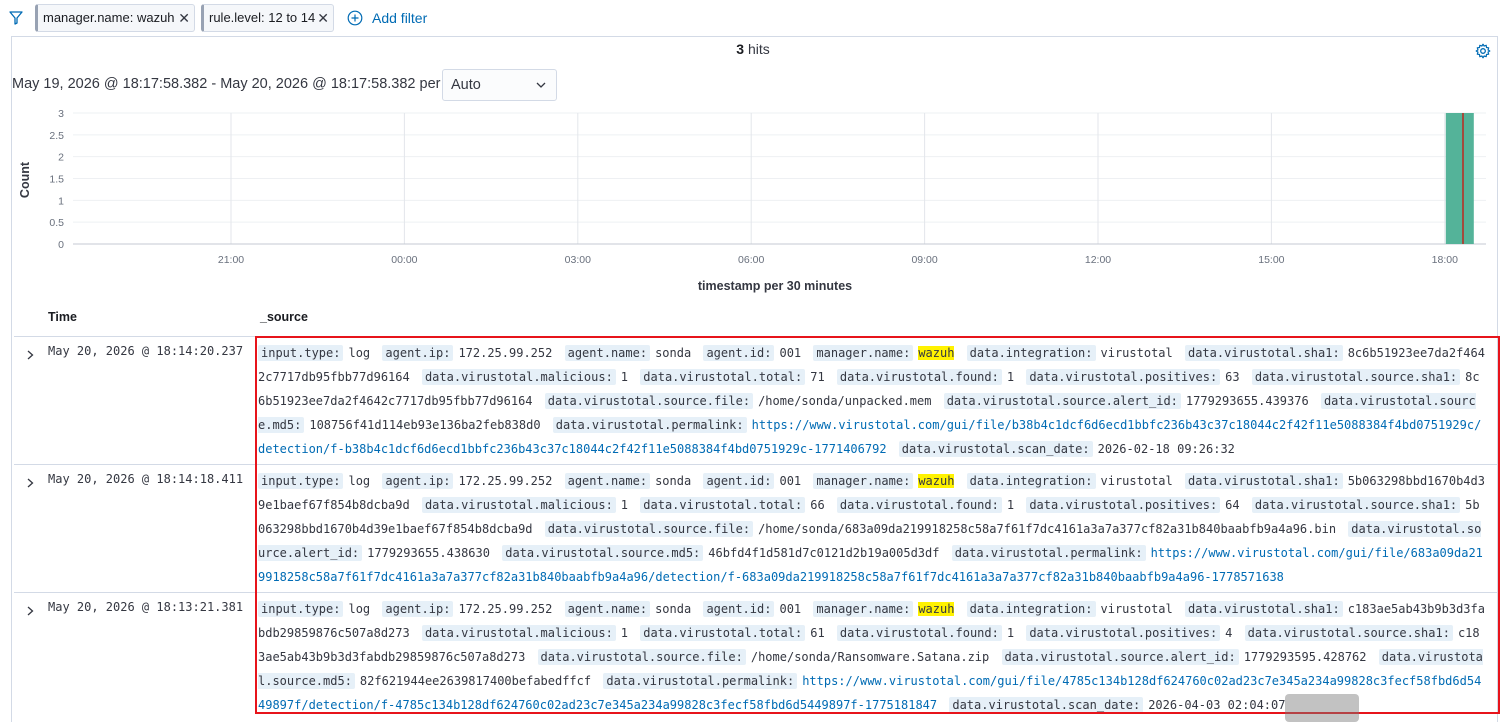  What do you see at coordinates (924, 260) in the screenshot?
I see `x-tick-label: 09:00` at bounding box center [924, 260].